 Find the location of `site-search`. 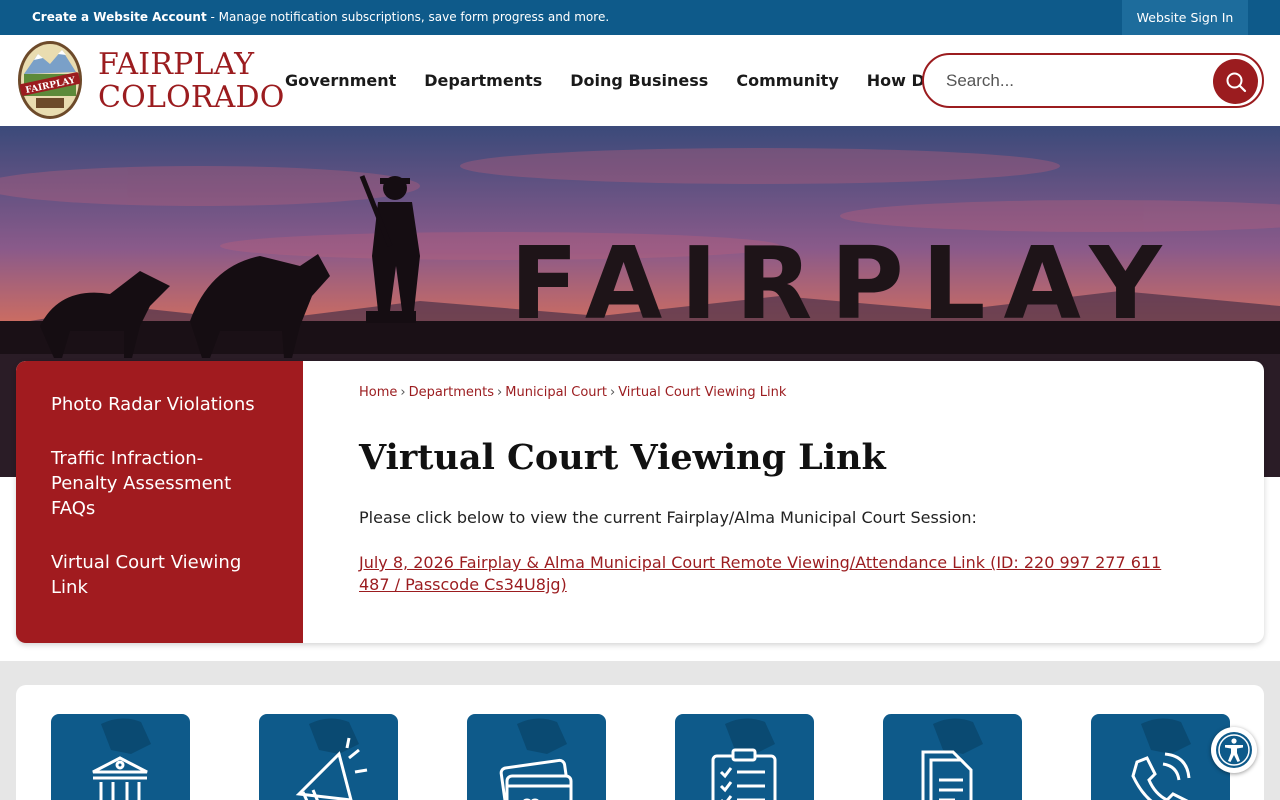

site-search is located at coordinates (1093, 80).